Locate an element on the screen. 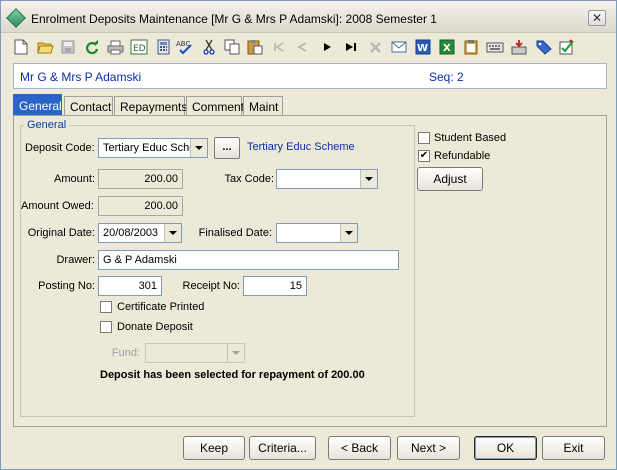 The image size is (617, 470). record-header: Mr G & Mrs P Adamski Seq: 2 is located at coordinates (310, 76).